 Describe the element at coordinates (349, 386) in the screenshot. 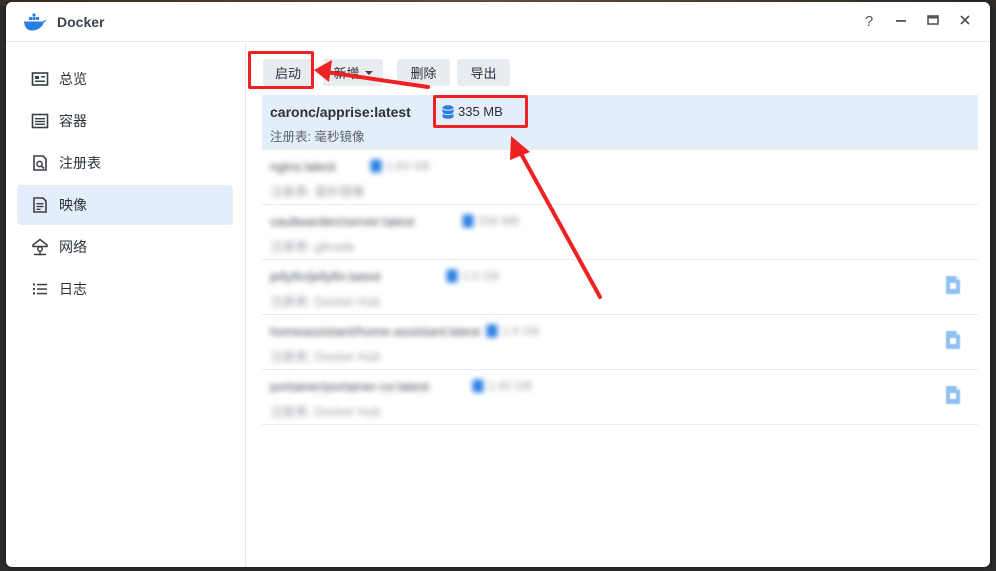

I see `image-name: portainer/portainer-ce:latest` at that location.